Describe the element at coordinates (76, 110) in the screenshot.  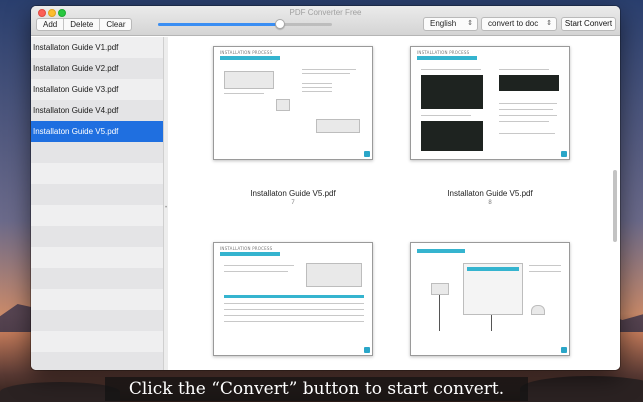
I see `file-name: Installaton Guide V4.pdf` at that location.